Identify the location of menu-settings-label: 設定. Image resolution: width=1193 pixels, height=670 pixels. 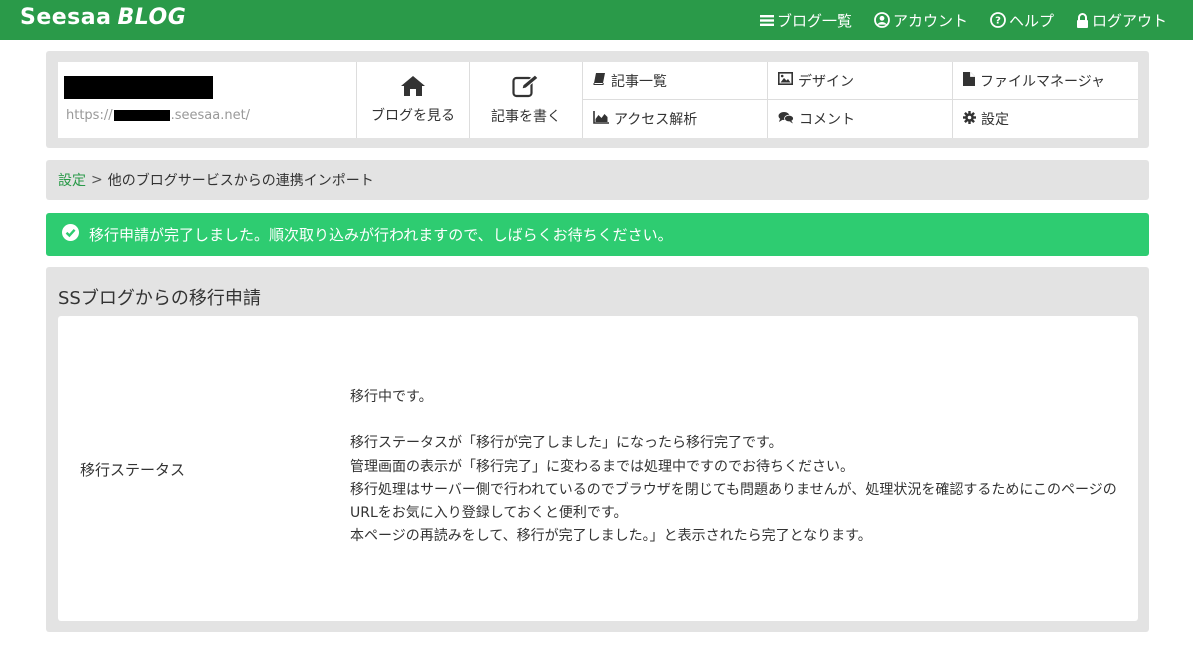
(995, 120).